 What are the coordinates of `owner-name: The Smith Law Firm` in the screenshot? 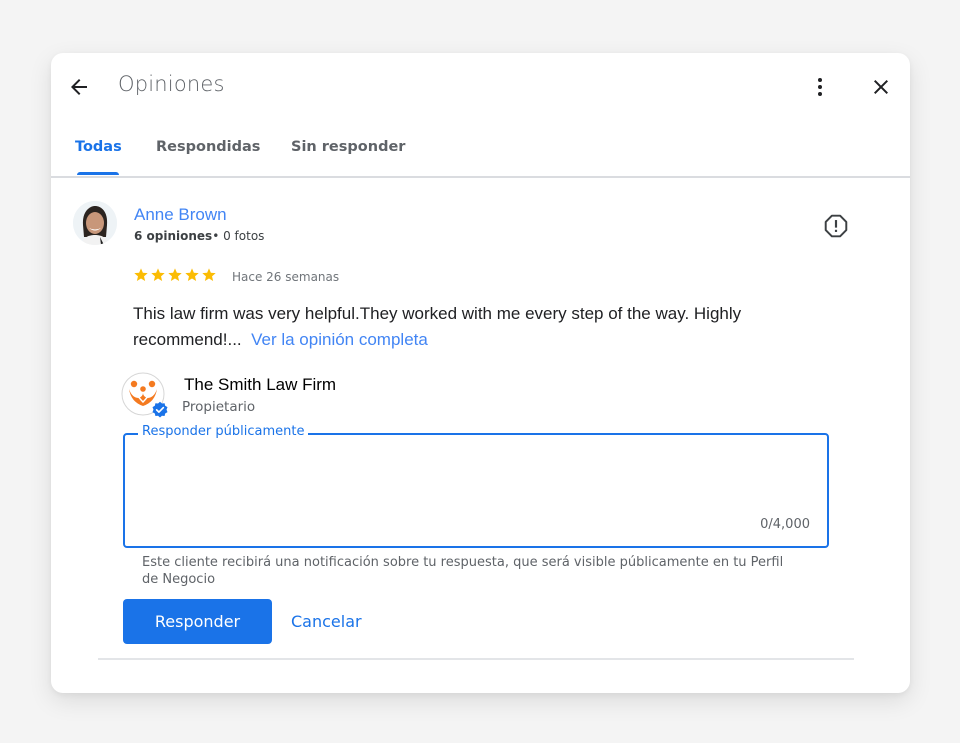 It's located at (260, 384).